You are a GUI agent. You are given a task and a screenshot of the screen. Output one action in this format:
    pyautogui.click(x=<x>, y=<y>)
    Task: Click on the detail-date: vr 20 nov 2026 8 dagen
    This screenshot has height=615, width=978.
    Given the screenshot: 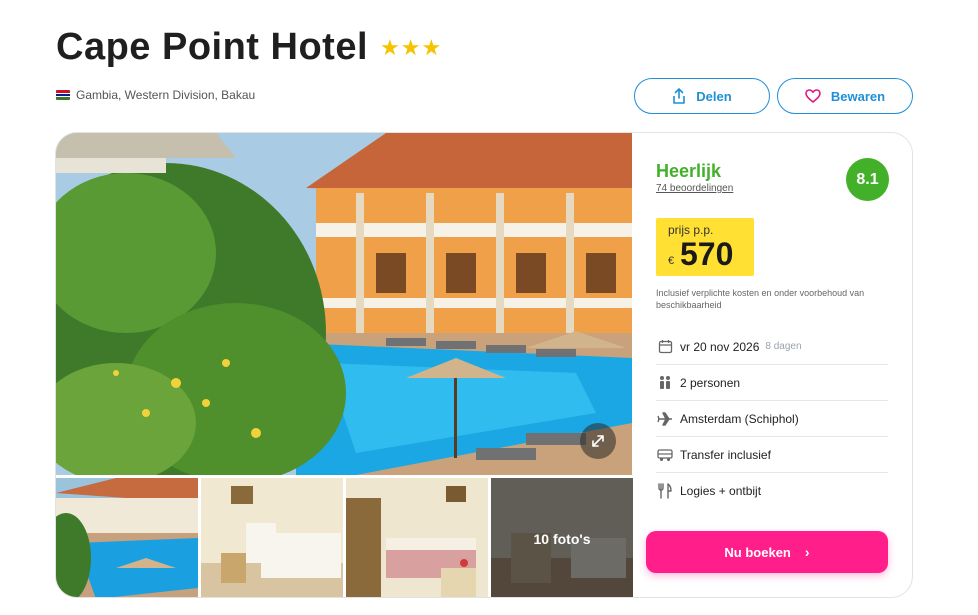 What is the action you would take?
    pyautogui.click(x=772, y=347)
    